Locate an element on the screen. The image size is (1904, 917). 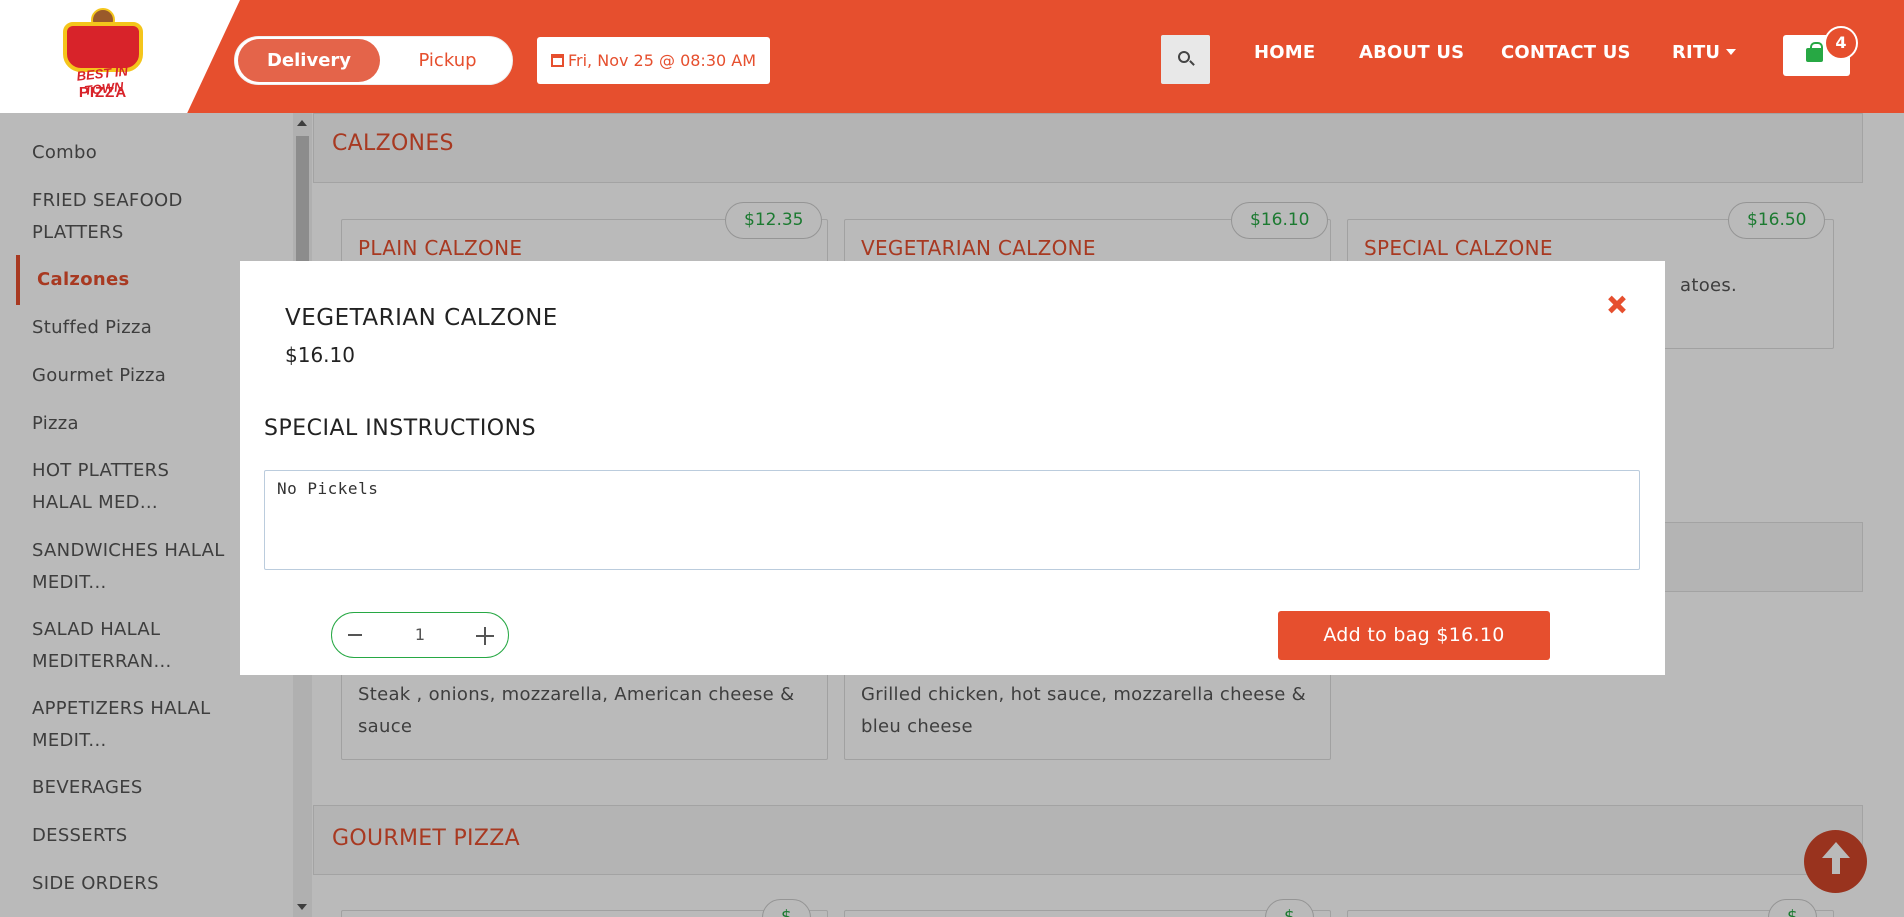
nav-user-menu: RITU is located at coordinates (1704, 52).